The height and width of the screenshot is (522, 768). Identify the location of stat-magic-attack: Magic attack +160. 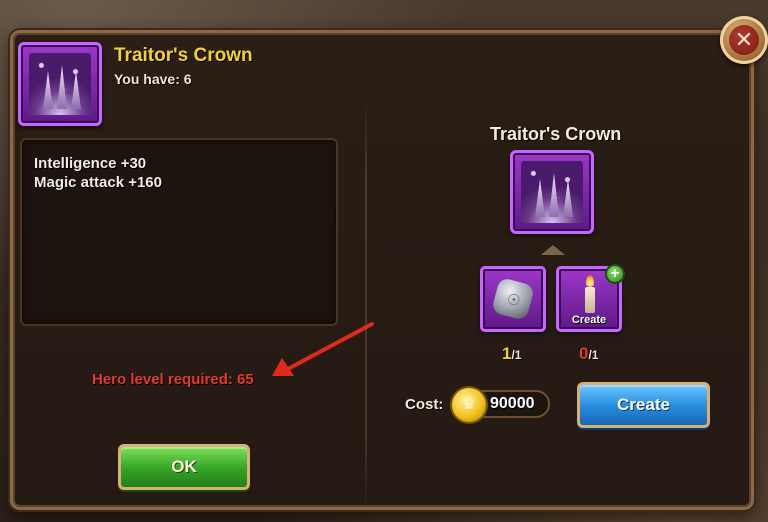
(98, 182).